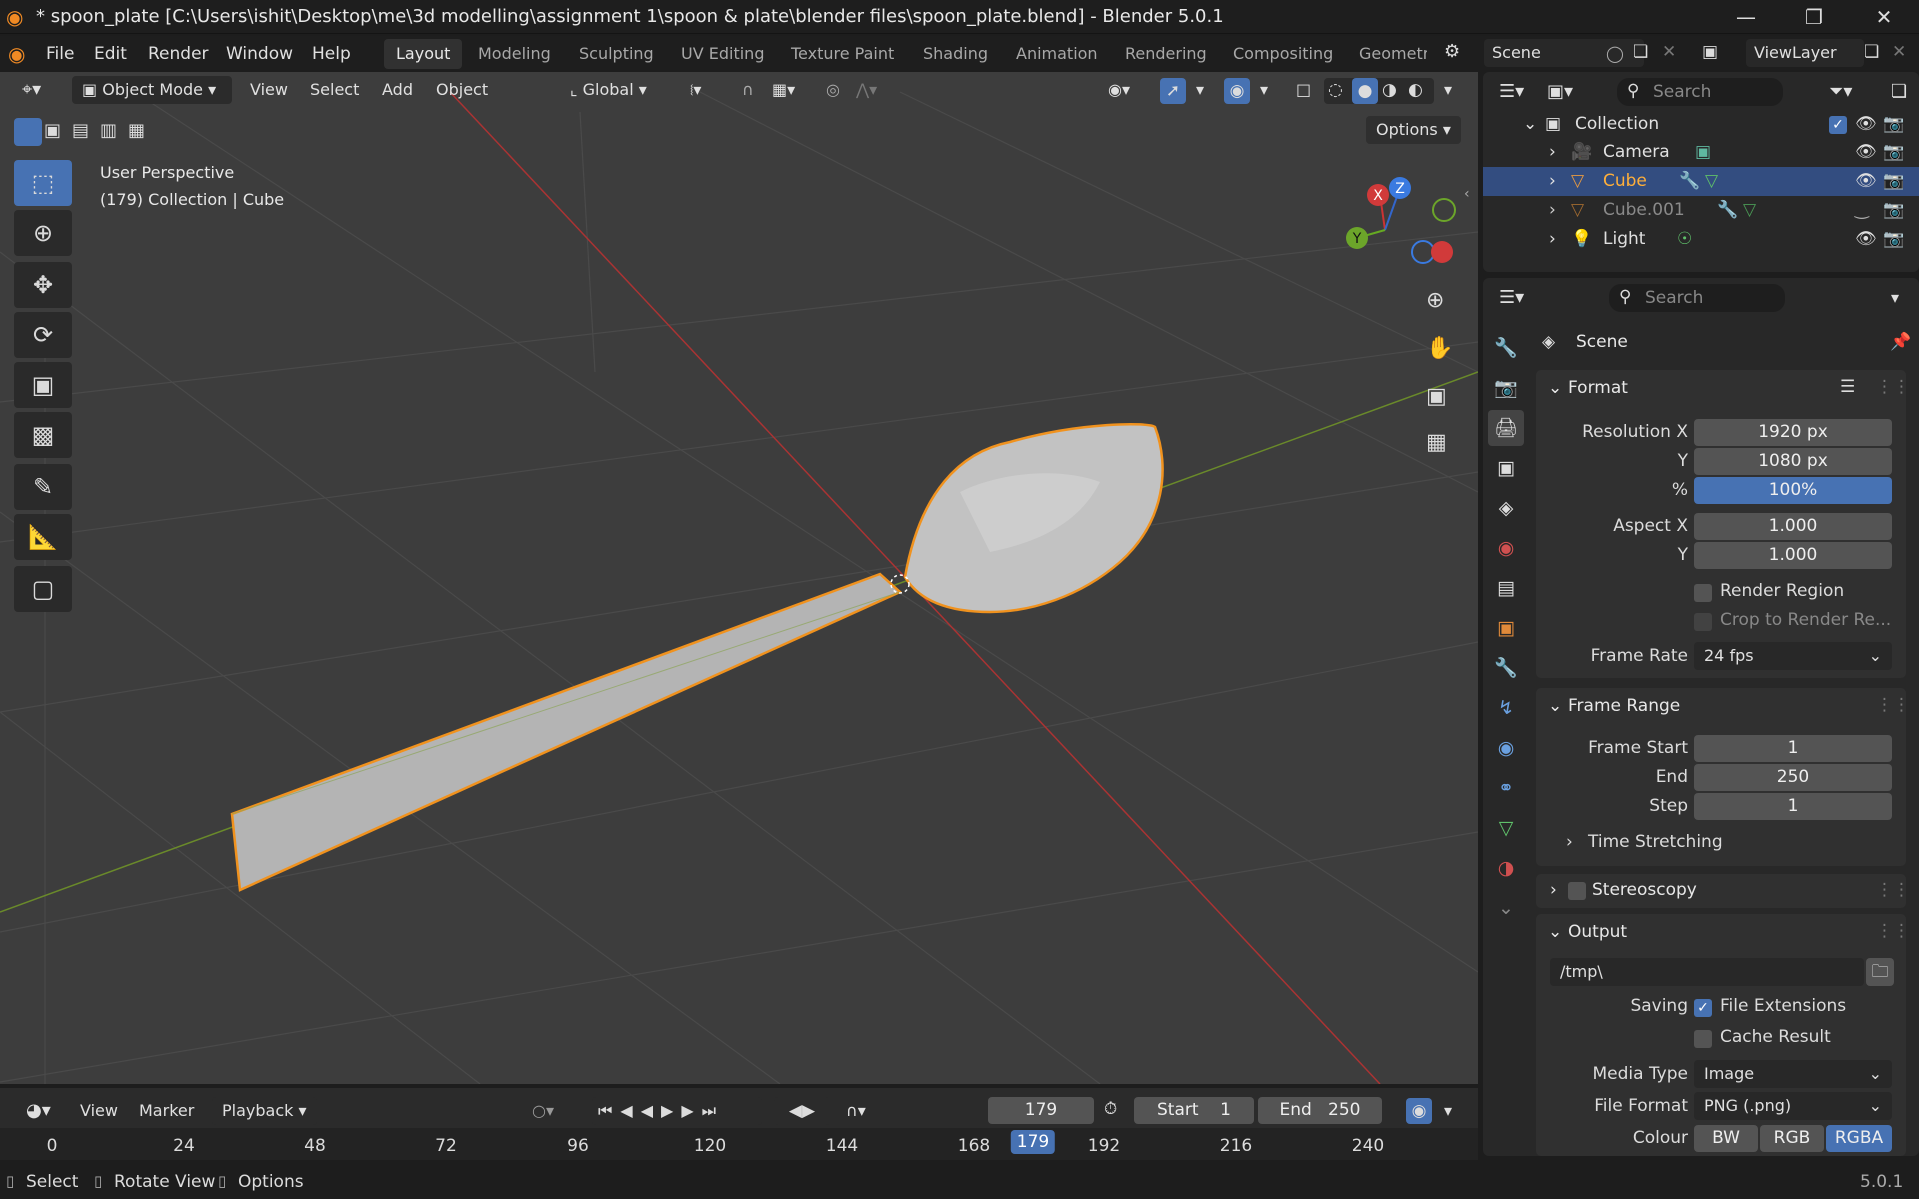  What do you see at coordinates (28, 132) in the screenshot?
I see `select-new-icon` at bounding box center [28, 132].